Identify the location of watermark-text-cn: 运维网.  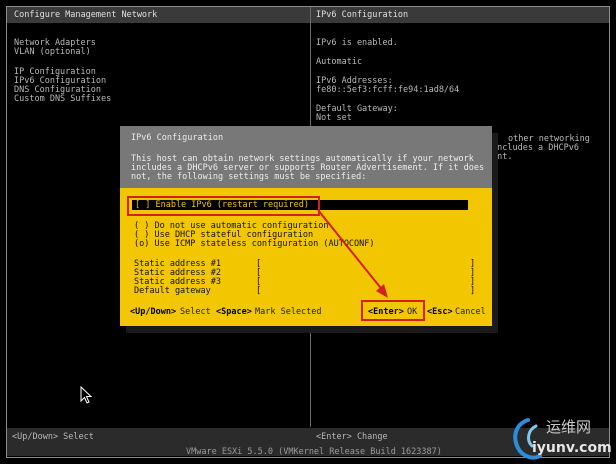
(569, 427).